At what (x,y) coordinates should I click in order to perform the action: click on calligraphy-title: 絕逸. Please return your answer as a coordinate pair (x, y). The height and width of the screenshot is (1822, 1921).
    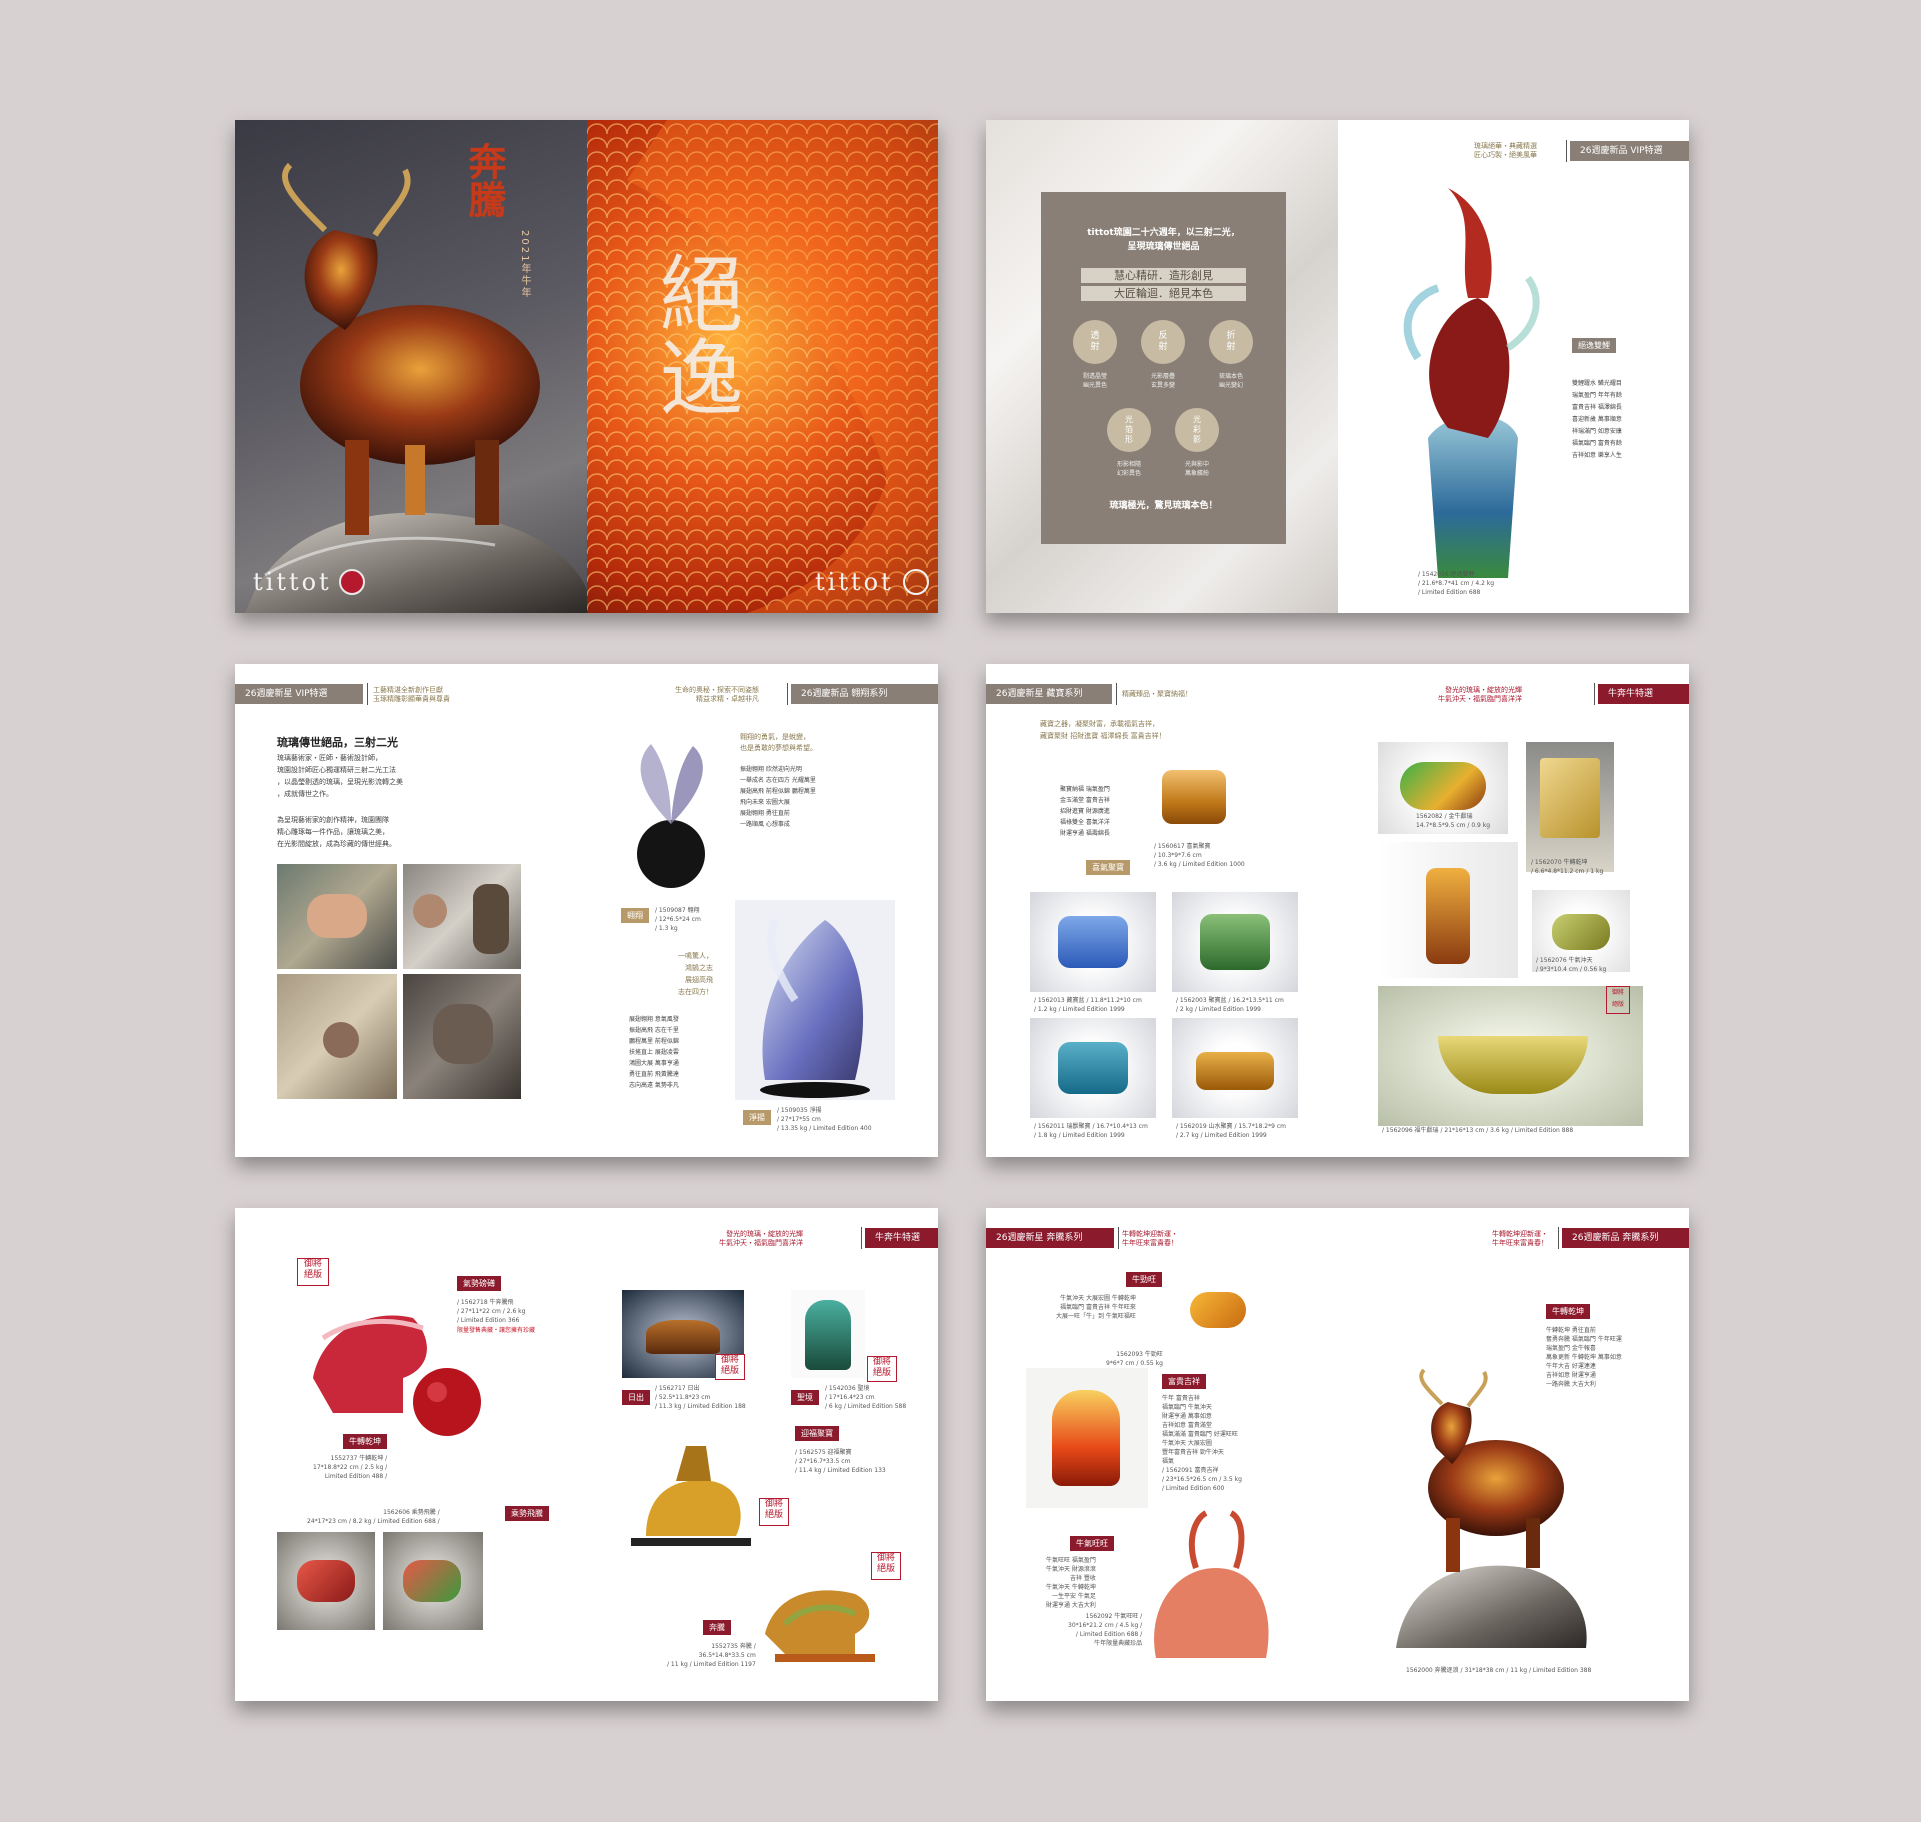
    Looking at the image, I should click on (695, 334).